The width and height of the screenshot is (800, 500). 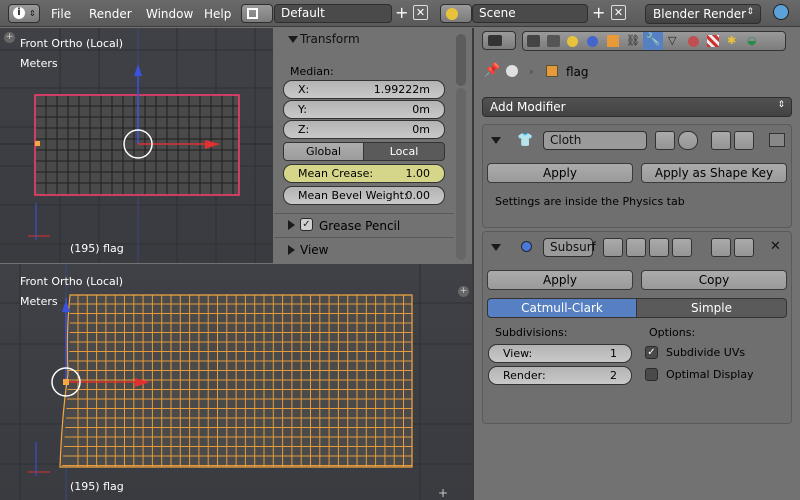 What do you see at coordinates (598, 13) in the screenshot?
I see `add-scene-icon: +` at bounding box center [598, 13].